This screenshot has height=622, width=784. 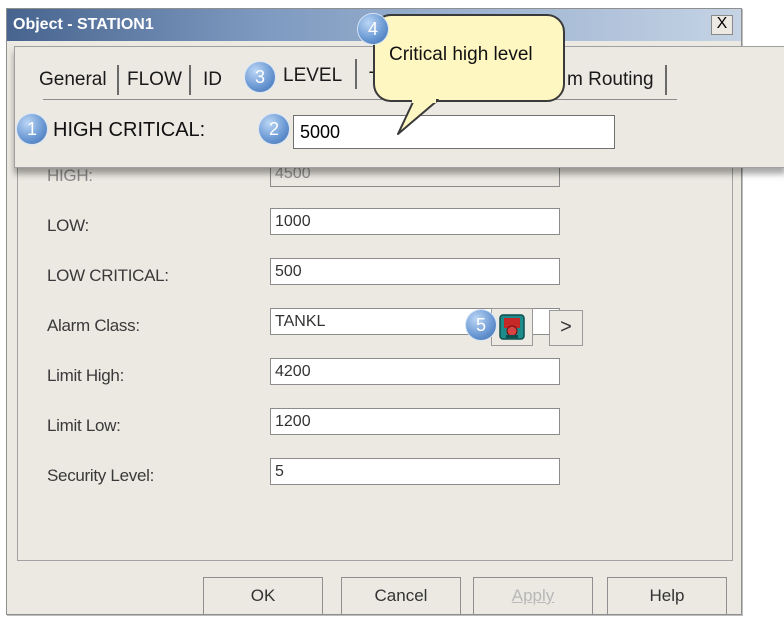 What do you see at coordinates (418, 117) in the screenshot?
I see `tooltip-pointer` at bounding box center [418, 117].